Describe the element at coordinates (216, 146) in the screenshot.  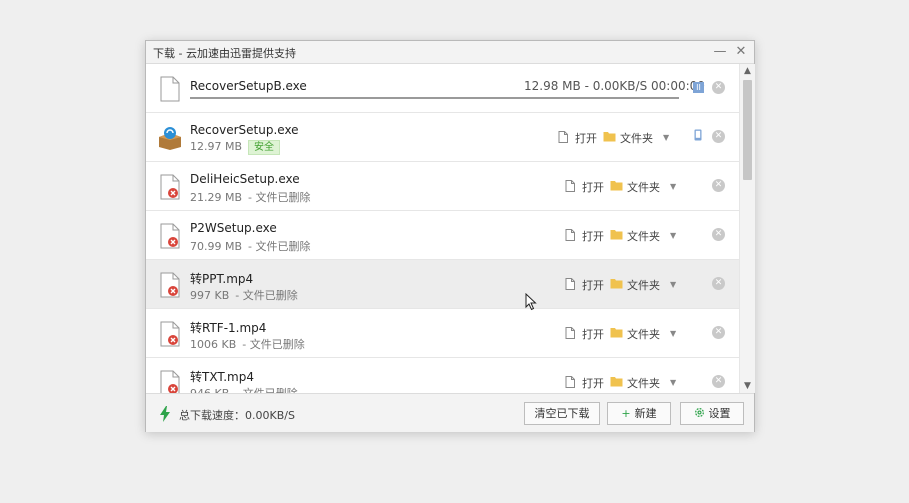
I see `file-size: 12.97 MB` at that location.